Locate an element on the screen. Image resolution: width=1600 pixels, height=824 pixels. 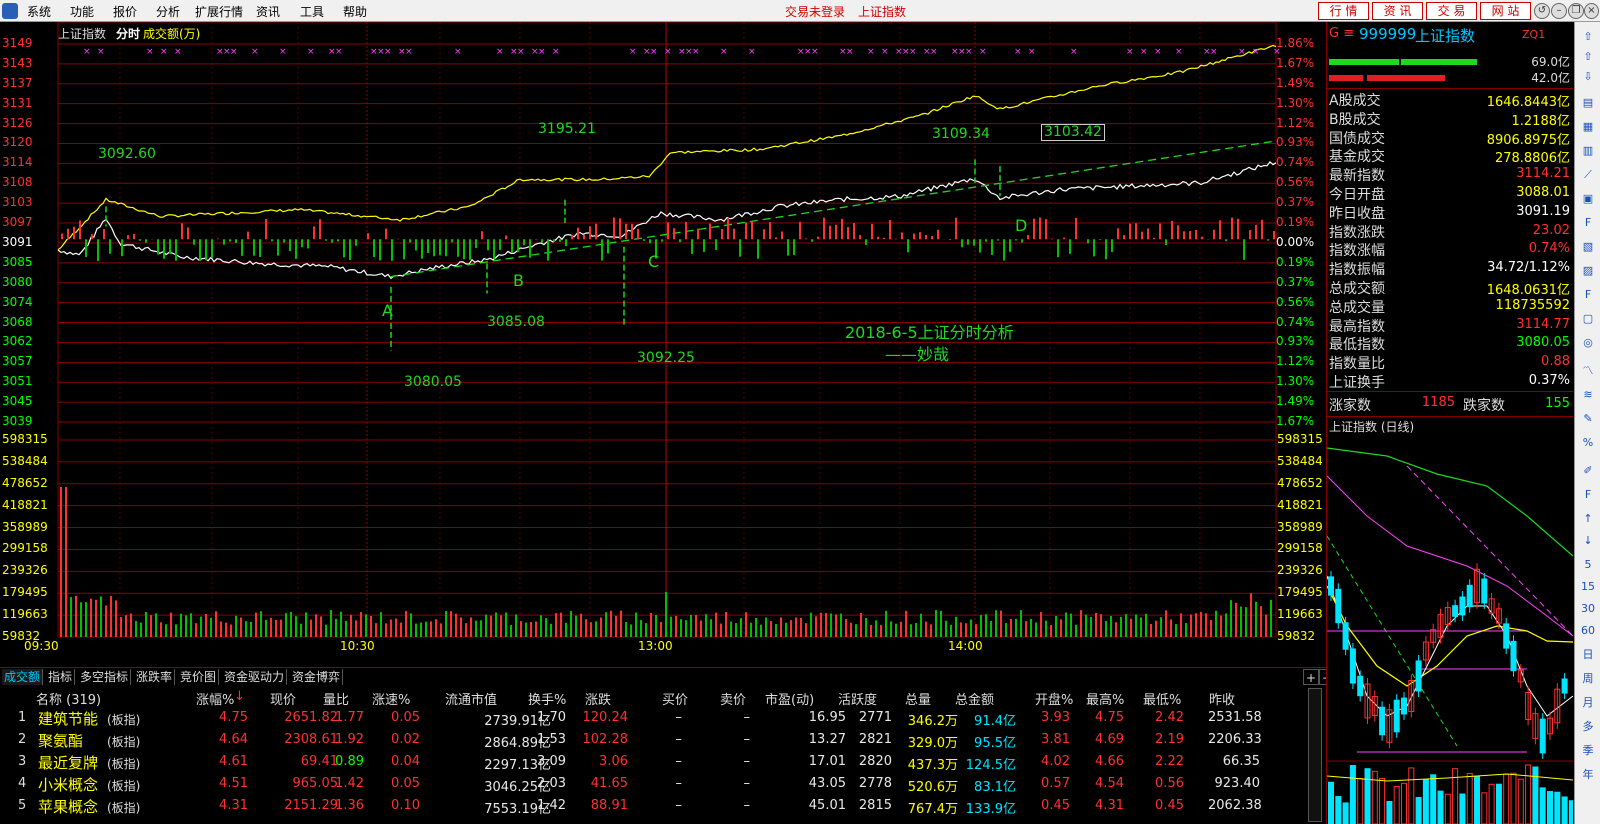
table-scrollbar is located at coordinates (1315, 755).